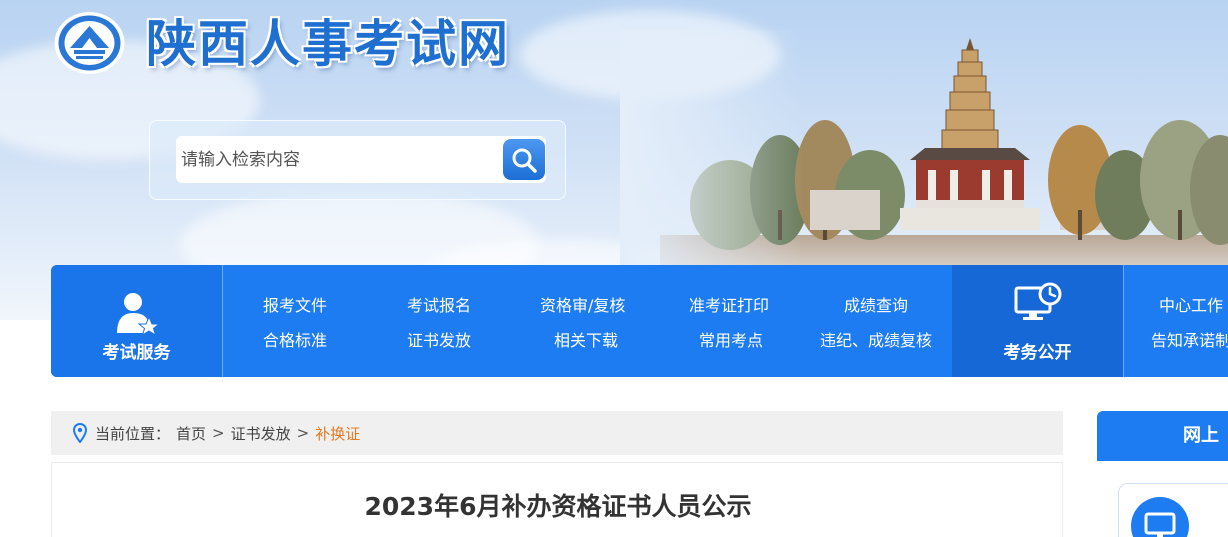 The image size is (1228, 537). I want to click on breadcrumb-prefix: 当前位置：, so click(133, 433).